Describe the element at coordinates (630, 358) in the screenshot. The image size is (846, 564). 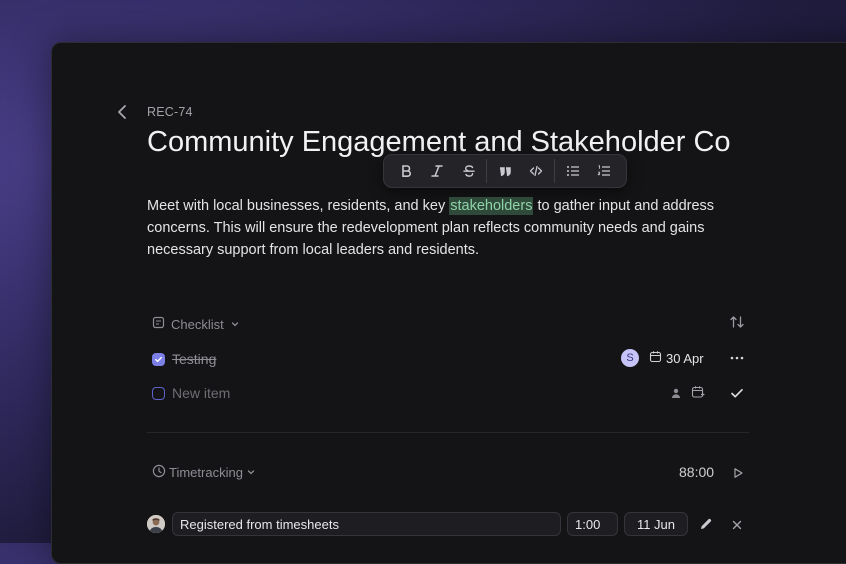
I see `assignee-avatar: S` at that location.